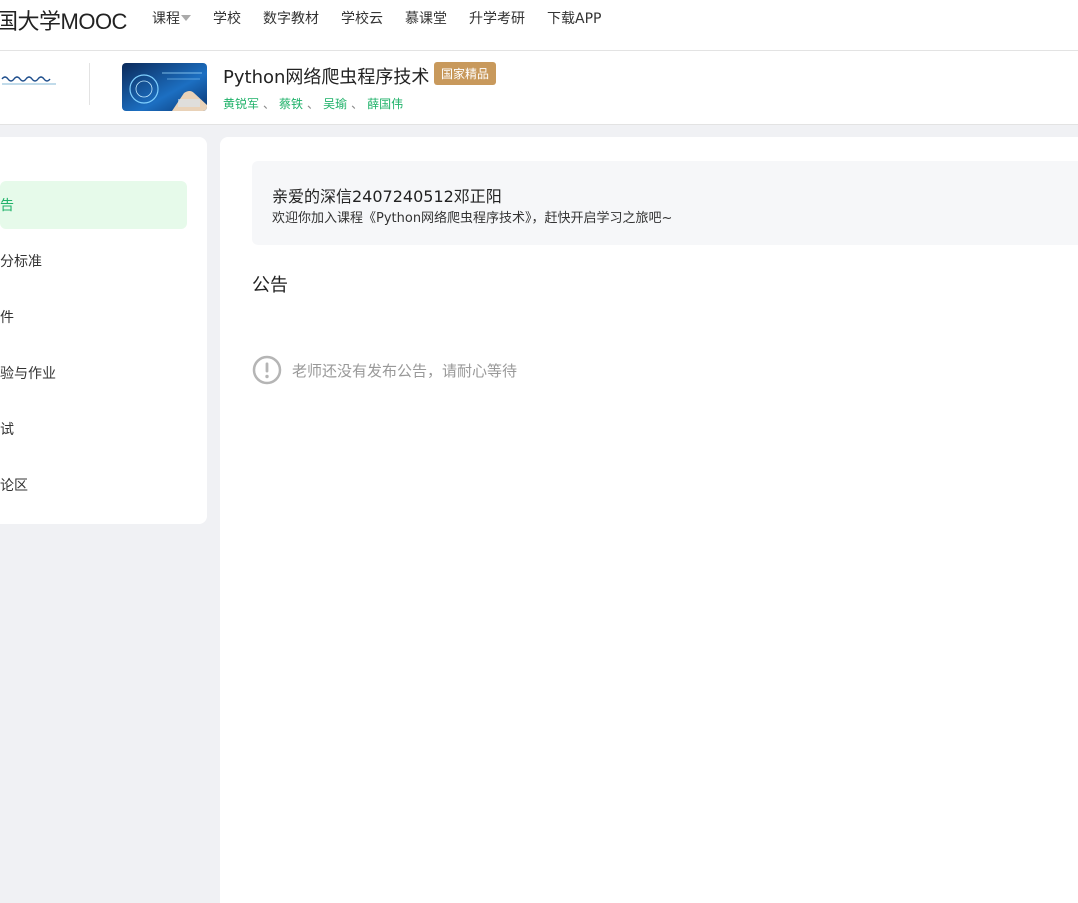 The height and width of the screenshot is (903, 1078). I want to click on empty-state-text: 老师还没有发布公告，请耐心等待, so click(405, 370).